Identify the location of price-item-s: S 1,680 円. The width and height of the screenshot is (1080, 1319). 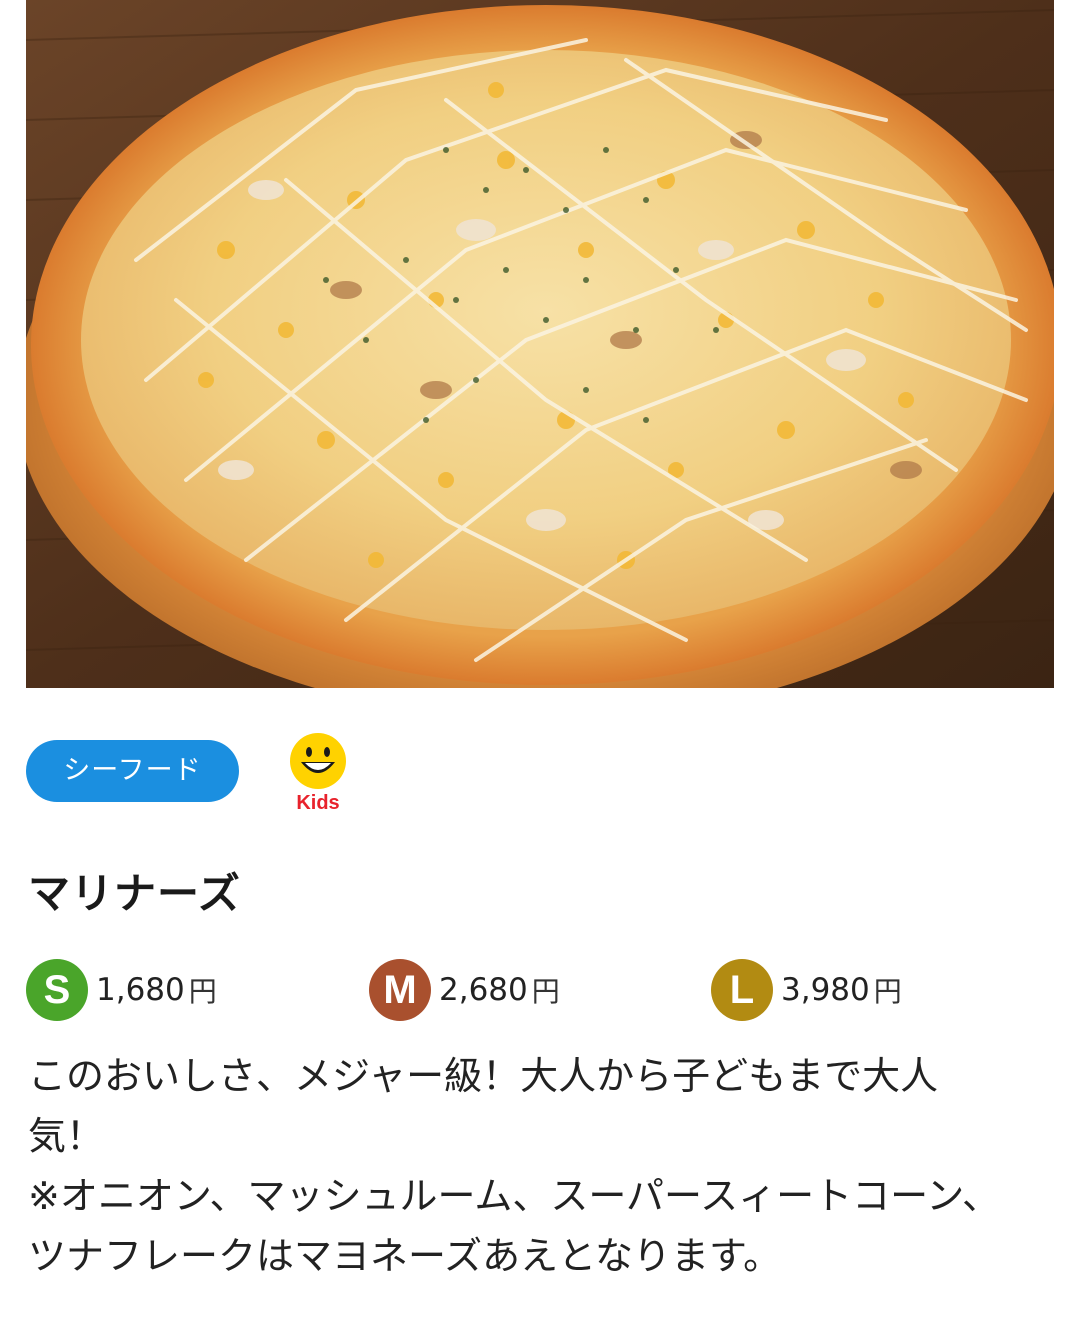
(121, 990).